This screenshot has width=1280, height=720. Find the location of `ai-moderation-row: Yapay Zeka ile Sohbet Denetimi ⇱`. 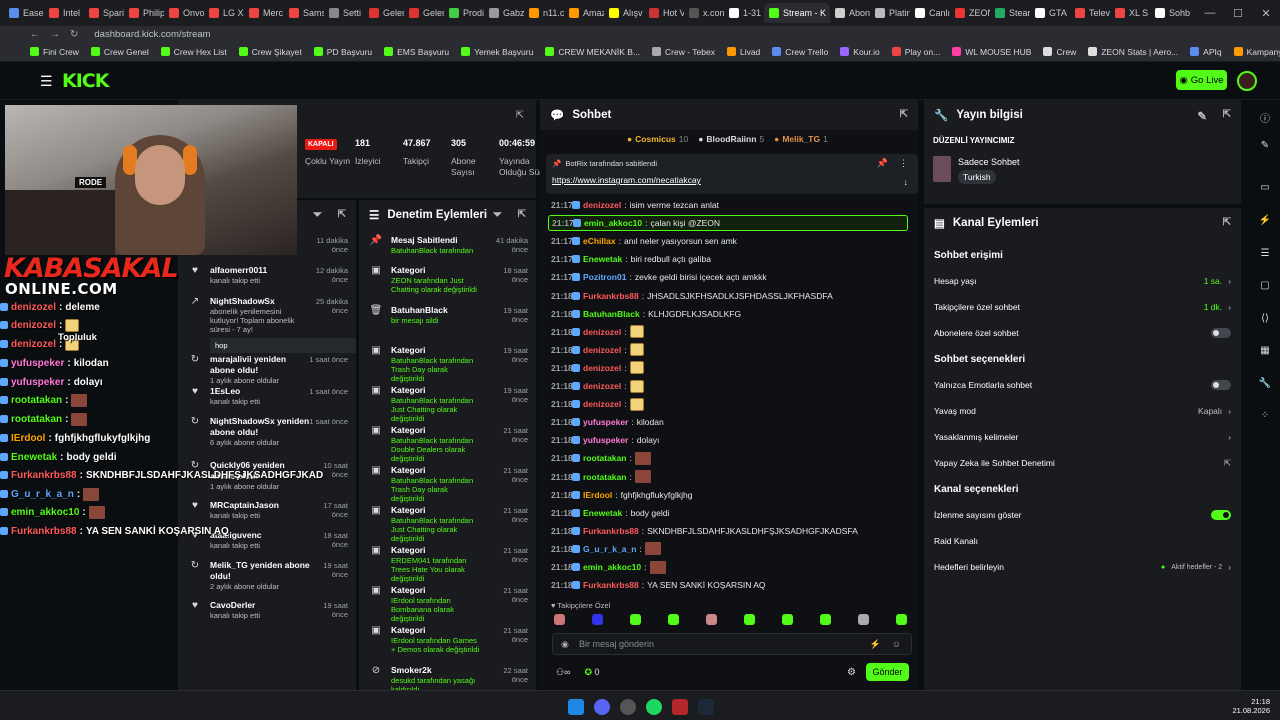

ai-moderation-row: Yapay Zeka ile Sohbet Denetimi ⇱ is located at coordinates (1082, 463).